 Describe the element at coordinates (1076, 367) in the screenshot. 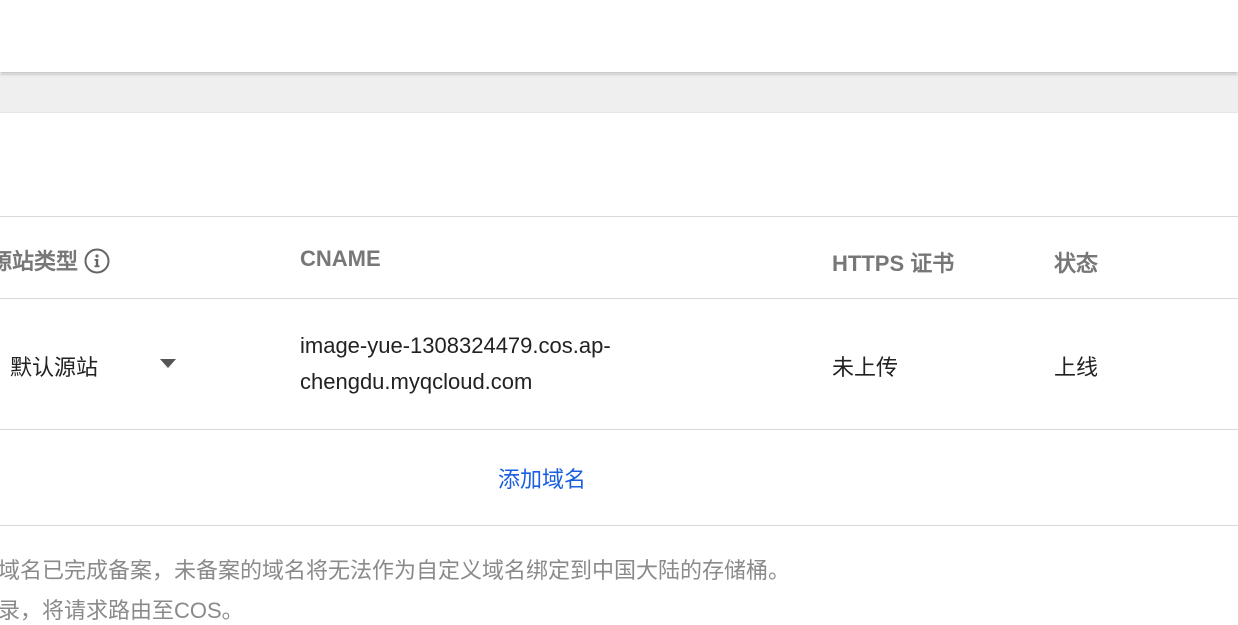

I see `status-value: 上线` at that location.